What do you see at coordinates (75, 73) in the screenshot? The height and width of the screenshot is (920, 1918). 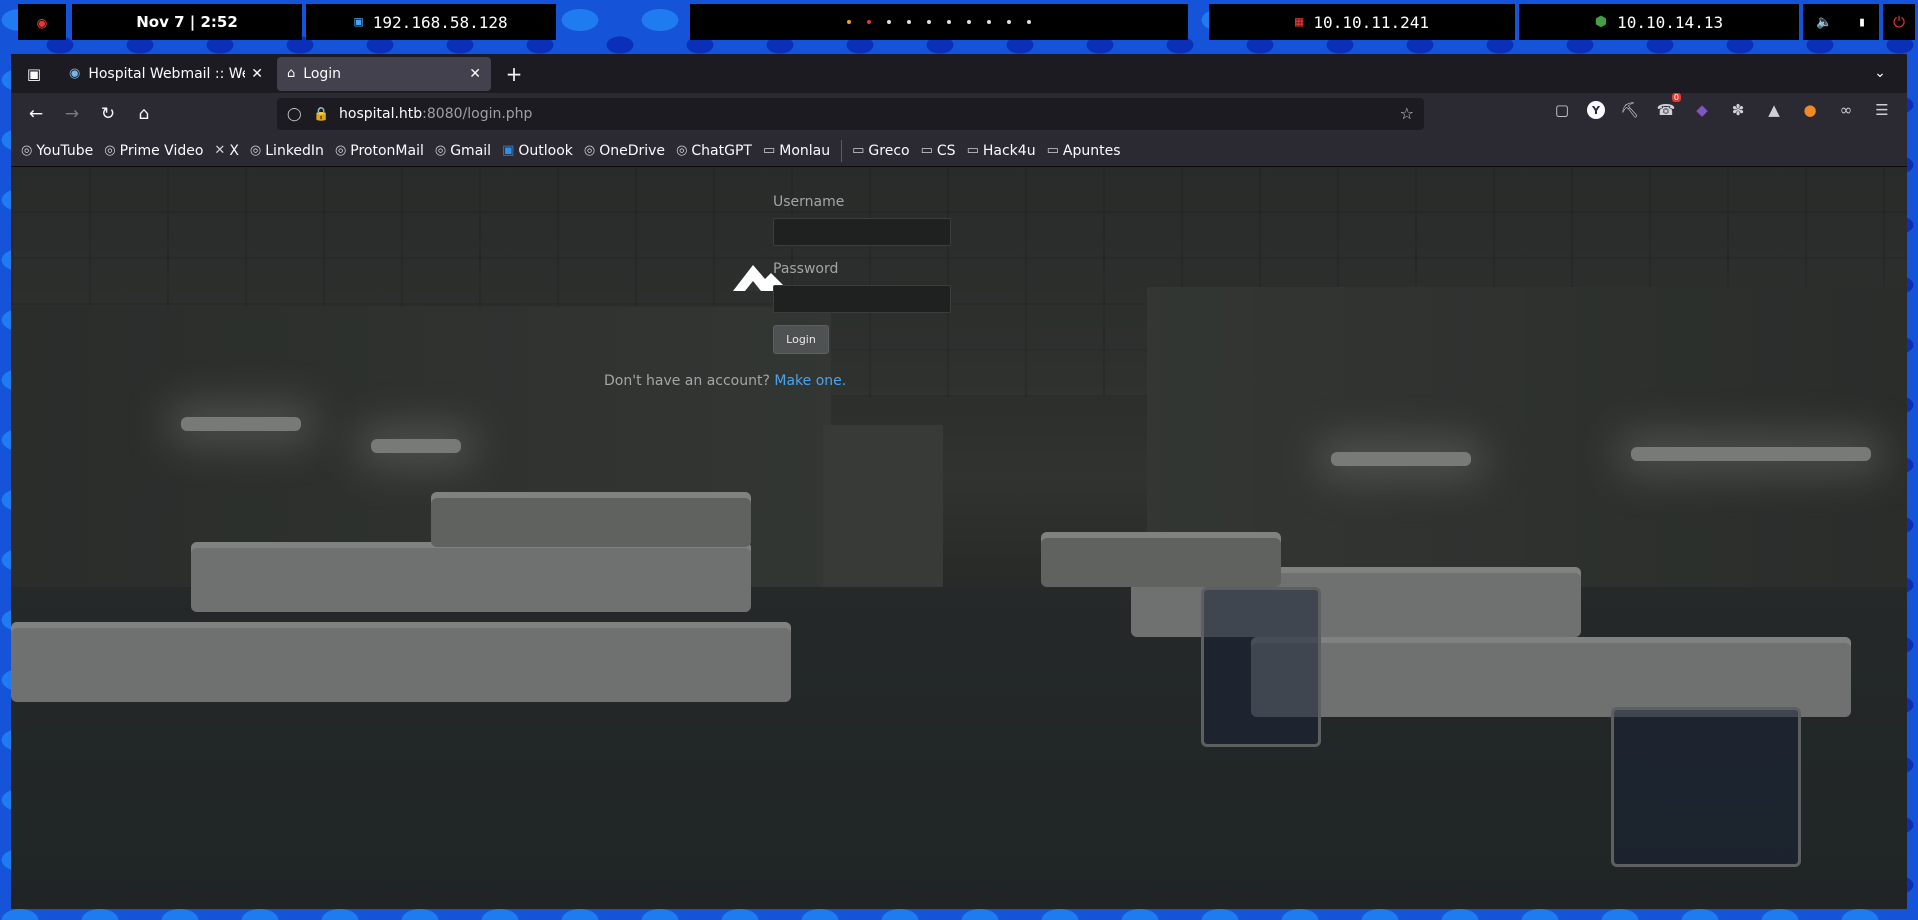 I see `webmail-icon: ◉` at bounding box center [75, 73].